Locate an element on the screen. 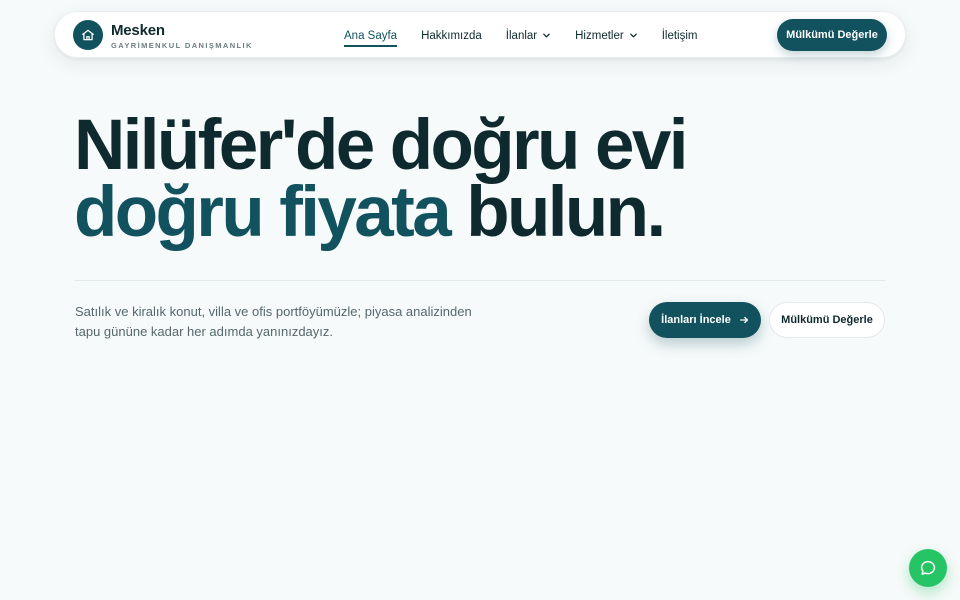  brand-name: Mesken is located at coordinates (138, 30).